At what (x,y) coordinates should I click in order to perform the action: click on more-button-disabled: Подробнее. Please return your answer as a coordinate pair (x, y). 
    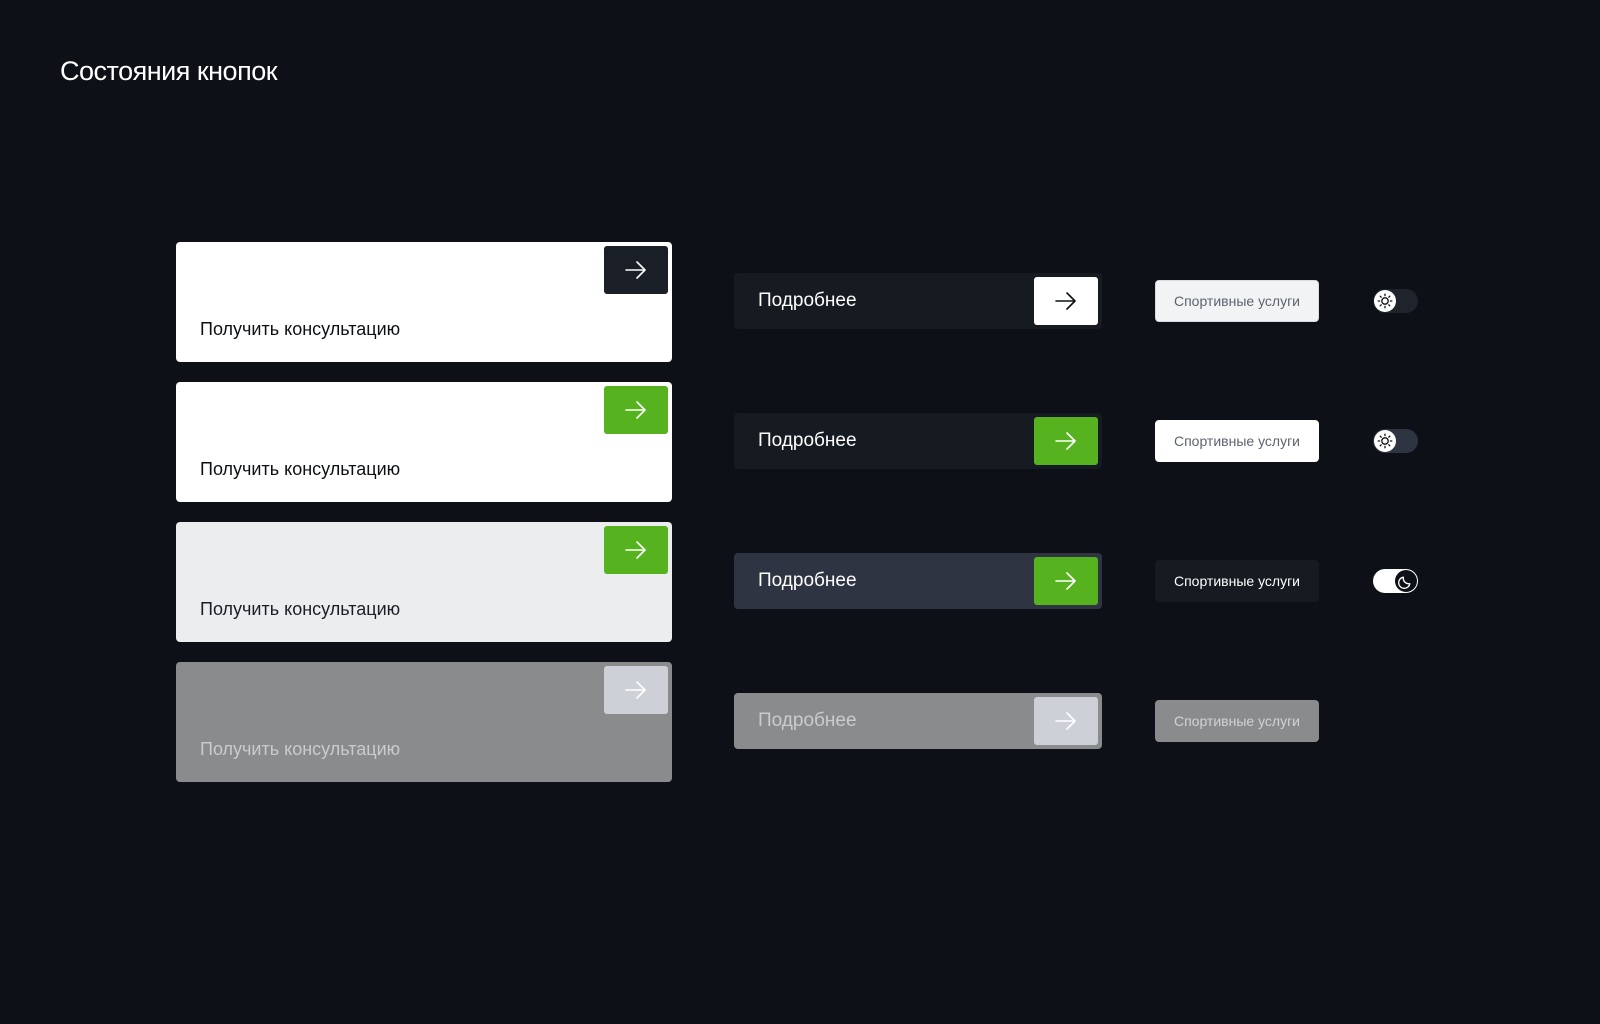
    Looking at the image, I should click on (918, 721).